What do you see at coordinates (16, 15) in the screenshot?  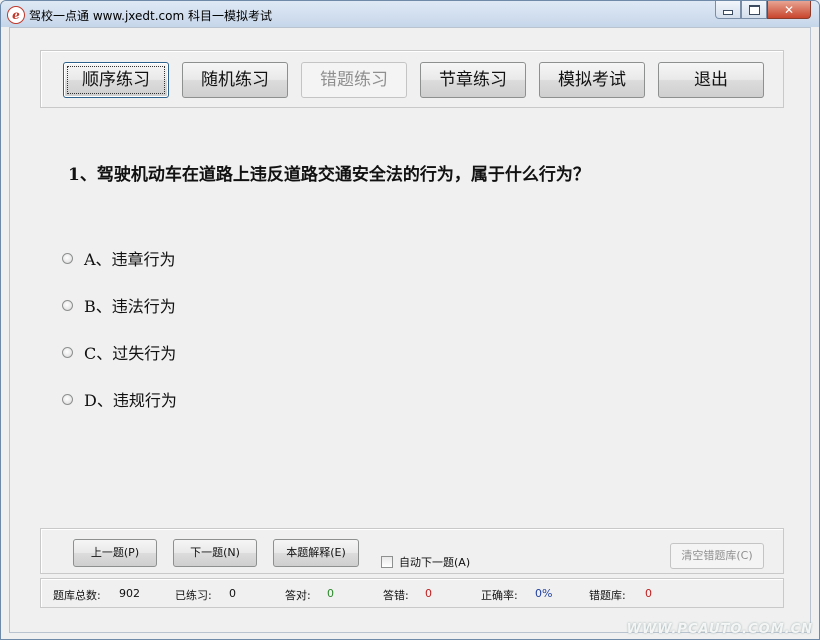 I see `app-logo-icon: e` at bounding box center [16, 15].